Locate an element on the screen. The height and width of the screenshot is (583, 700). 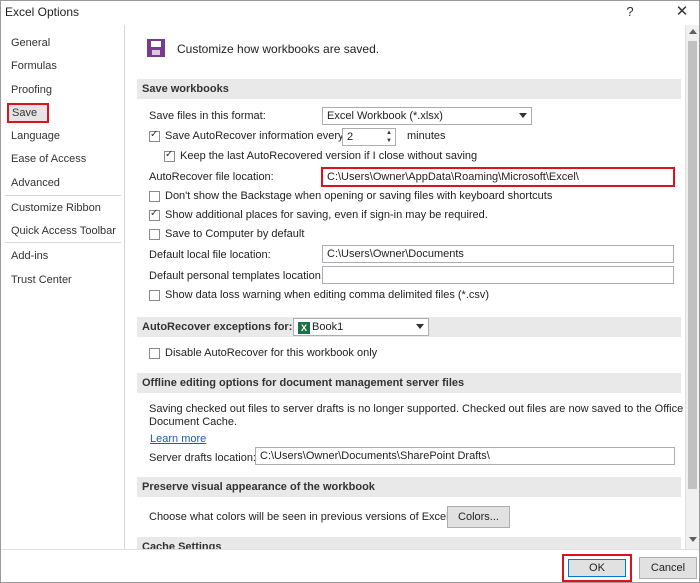
sidebar-item-ease-of-access: Ease of Access is located at coordinates (48, 159).